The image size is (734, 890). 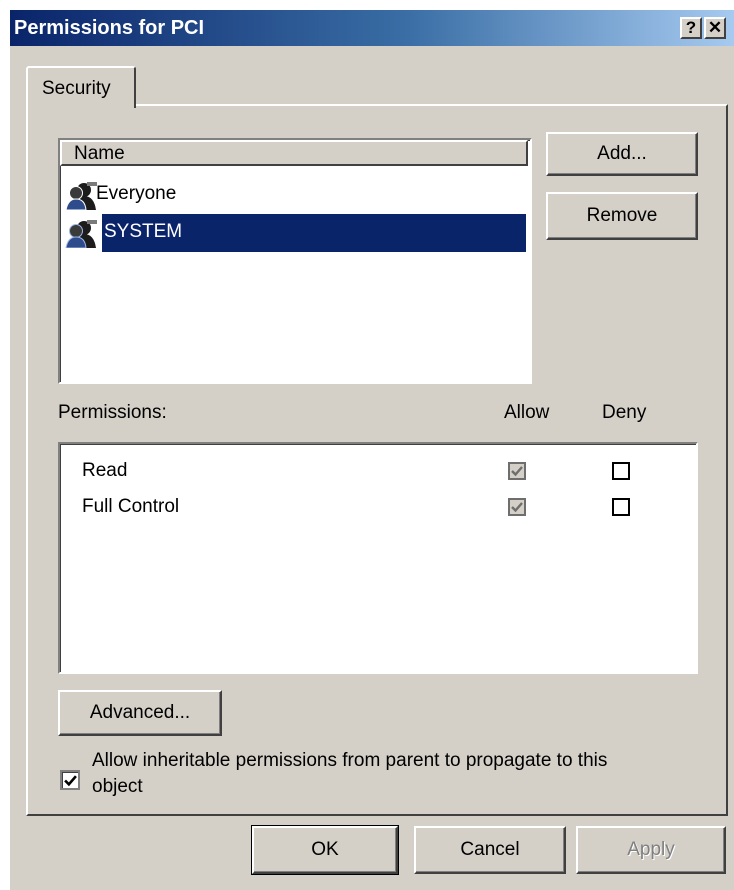 I want to click on list-item: SYSTEM, so click(x=295, y=233).